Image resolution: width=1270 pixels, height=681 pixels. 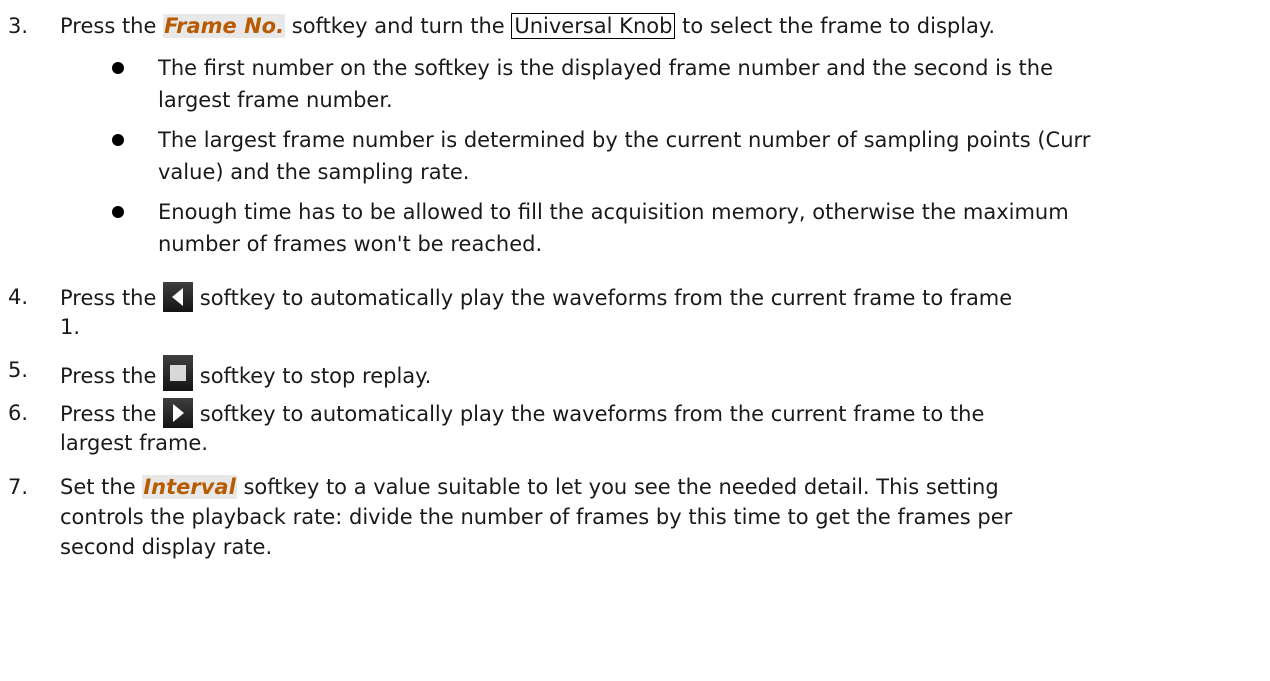 What do you see at coordinates (312, 376) in the screenshot?
I see `step-text-part: softkey to stop replay.` at bounding box center [312, 376].